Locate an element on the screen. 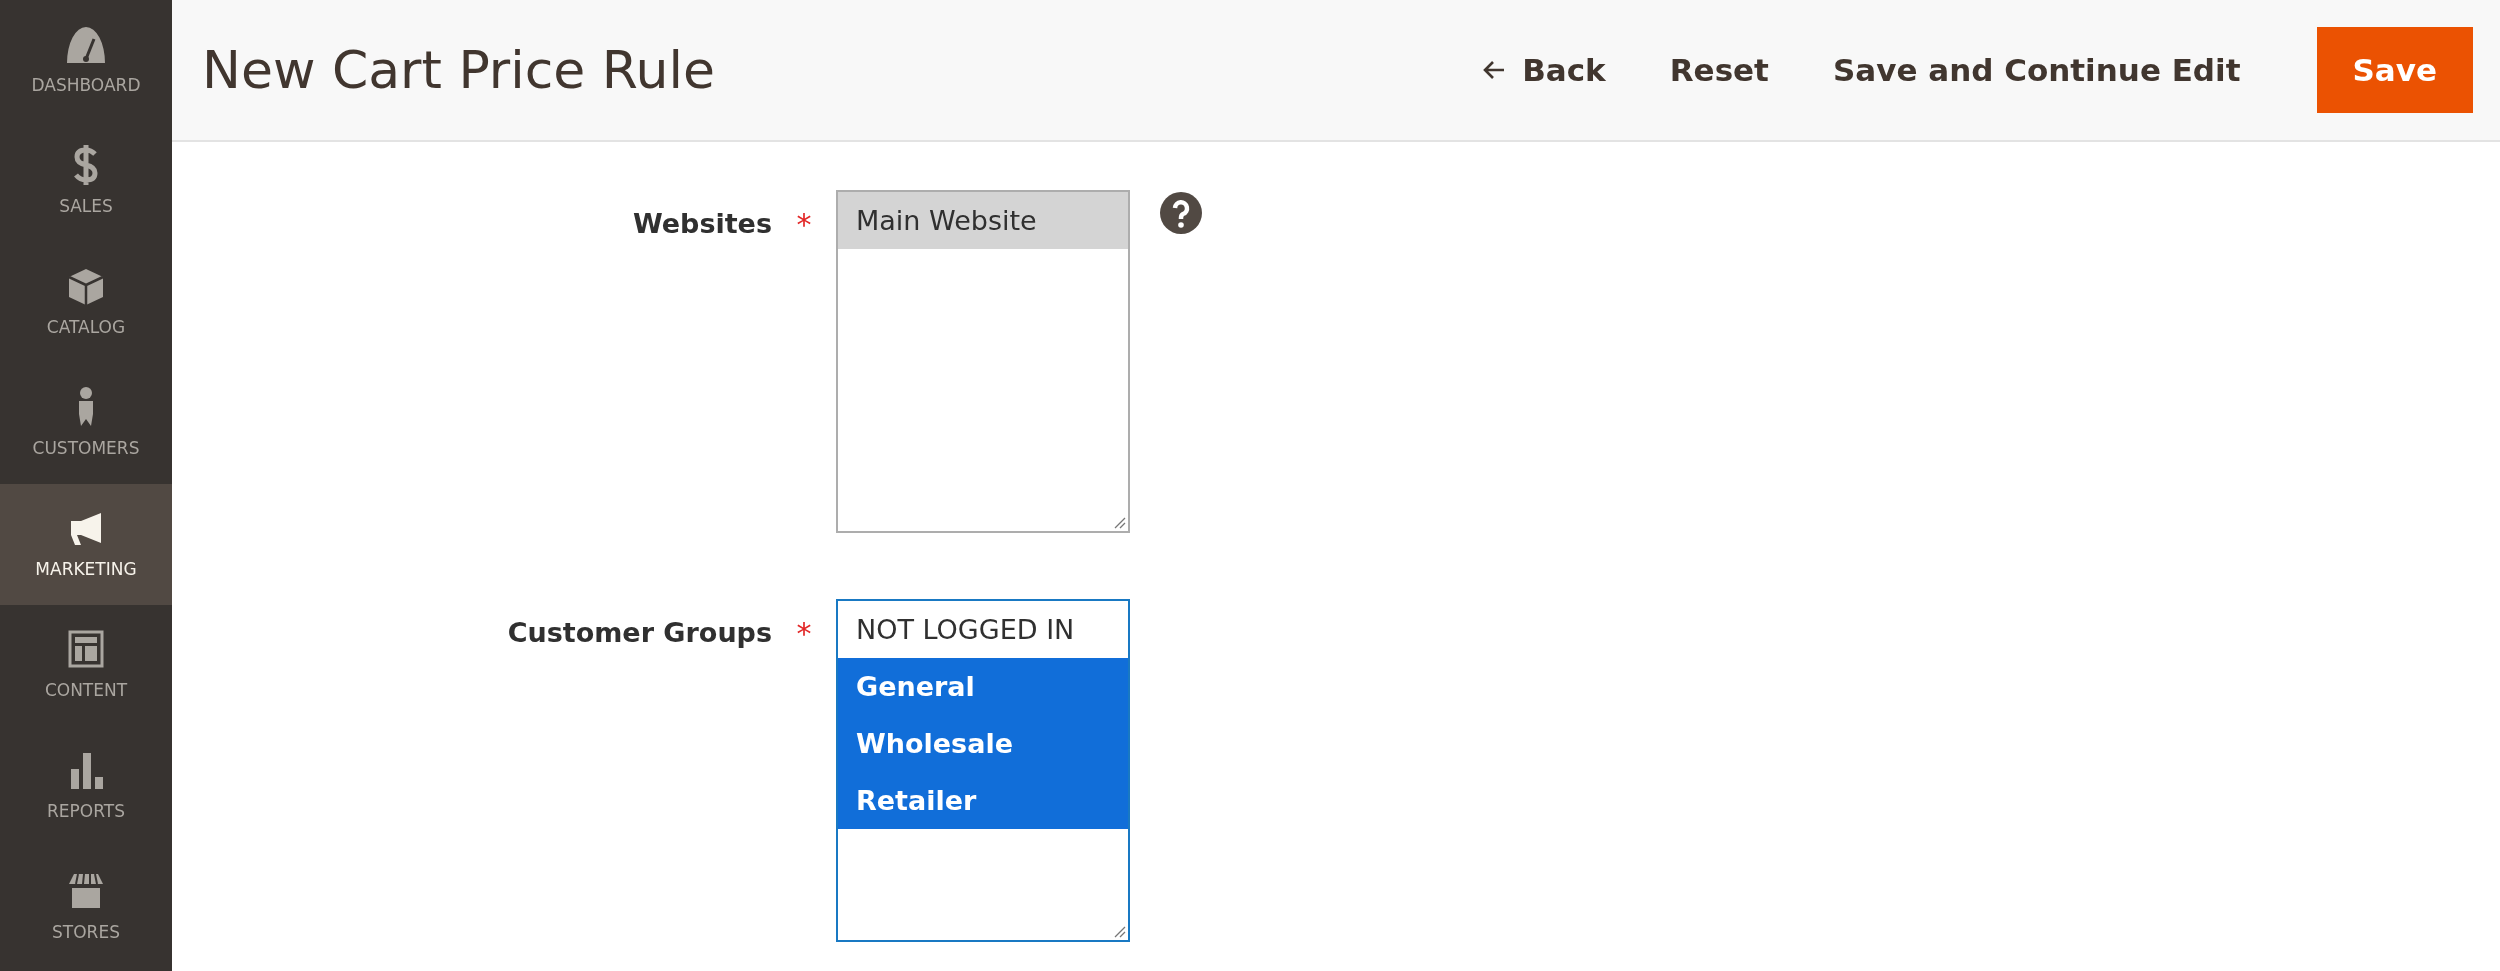 This screenshot has width=2500, height=971. help-icon is located at coordinates (1181, 213).